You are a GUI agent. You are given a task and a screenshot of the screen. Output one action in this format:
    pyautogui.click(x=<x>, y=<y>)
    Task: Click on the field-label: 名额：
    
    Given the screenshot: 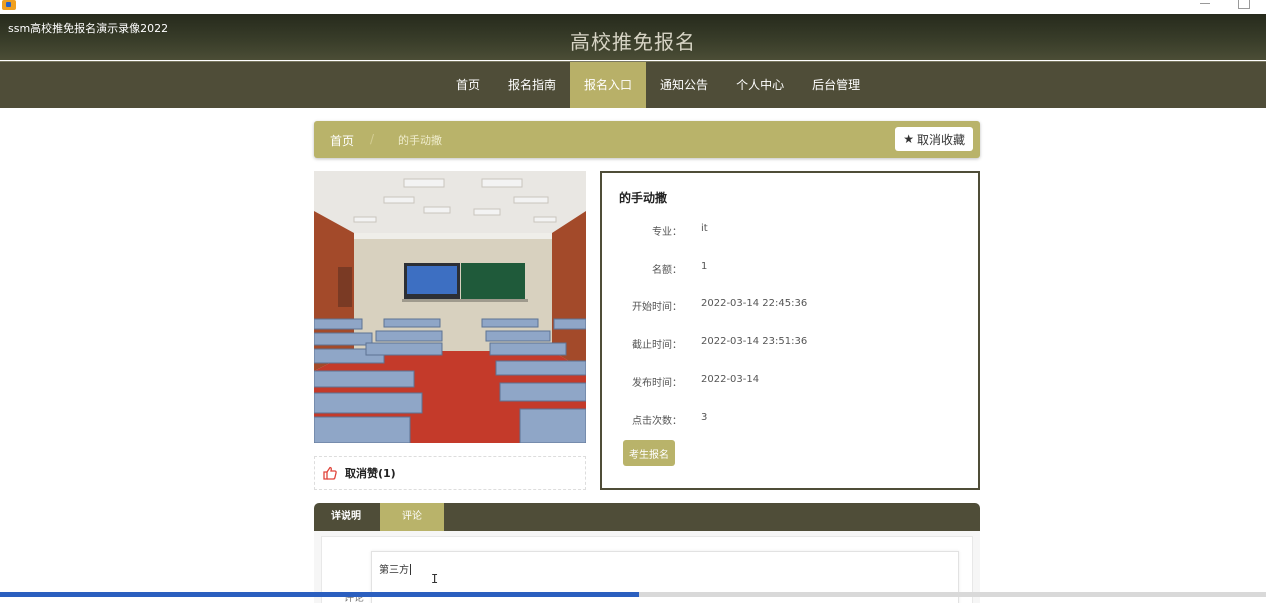 What is the action you would take?
    pyautogui.click(x=667, y=270)
    